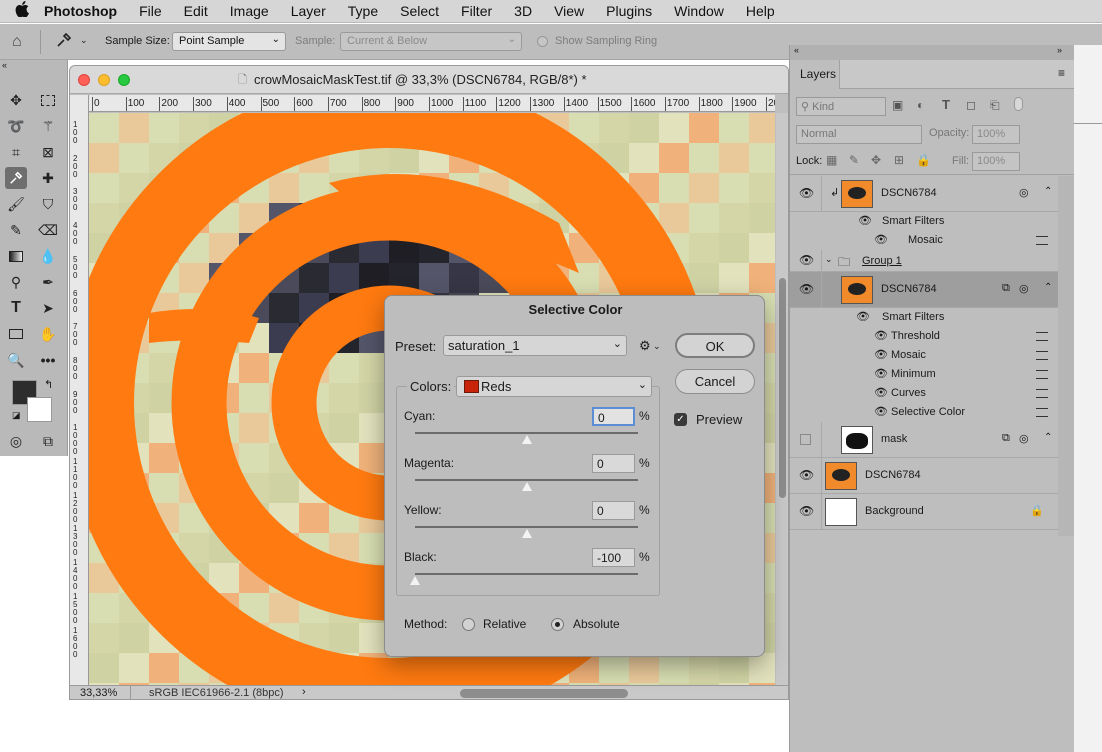 Image resolution: width=1102 pixels, height=752 pixels. What do you see at coordinates (715, 345) in the screenshot?
I see `ok-button: OK` at bounding box center [715, 345].